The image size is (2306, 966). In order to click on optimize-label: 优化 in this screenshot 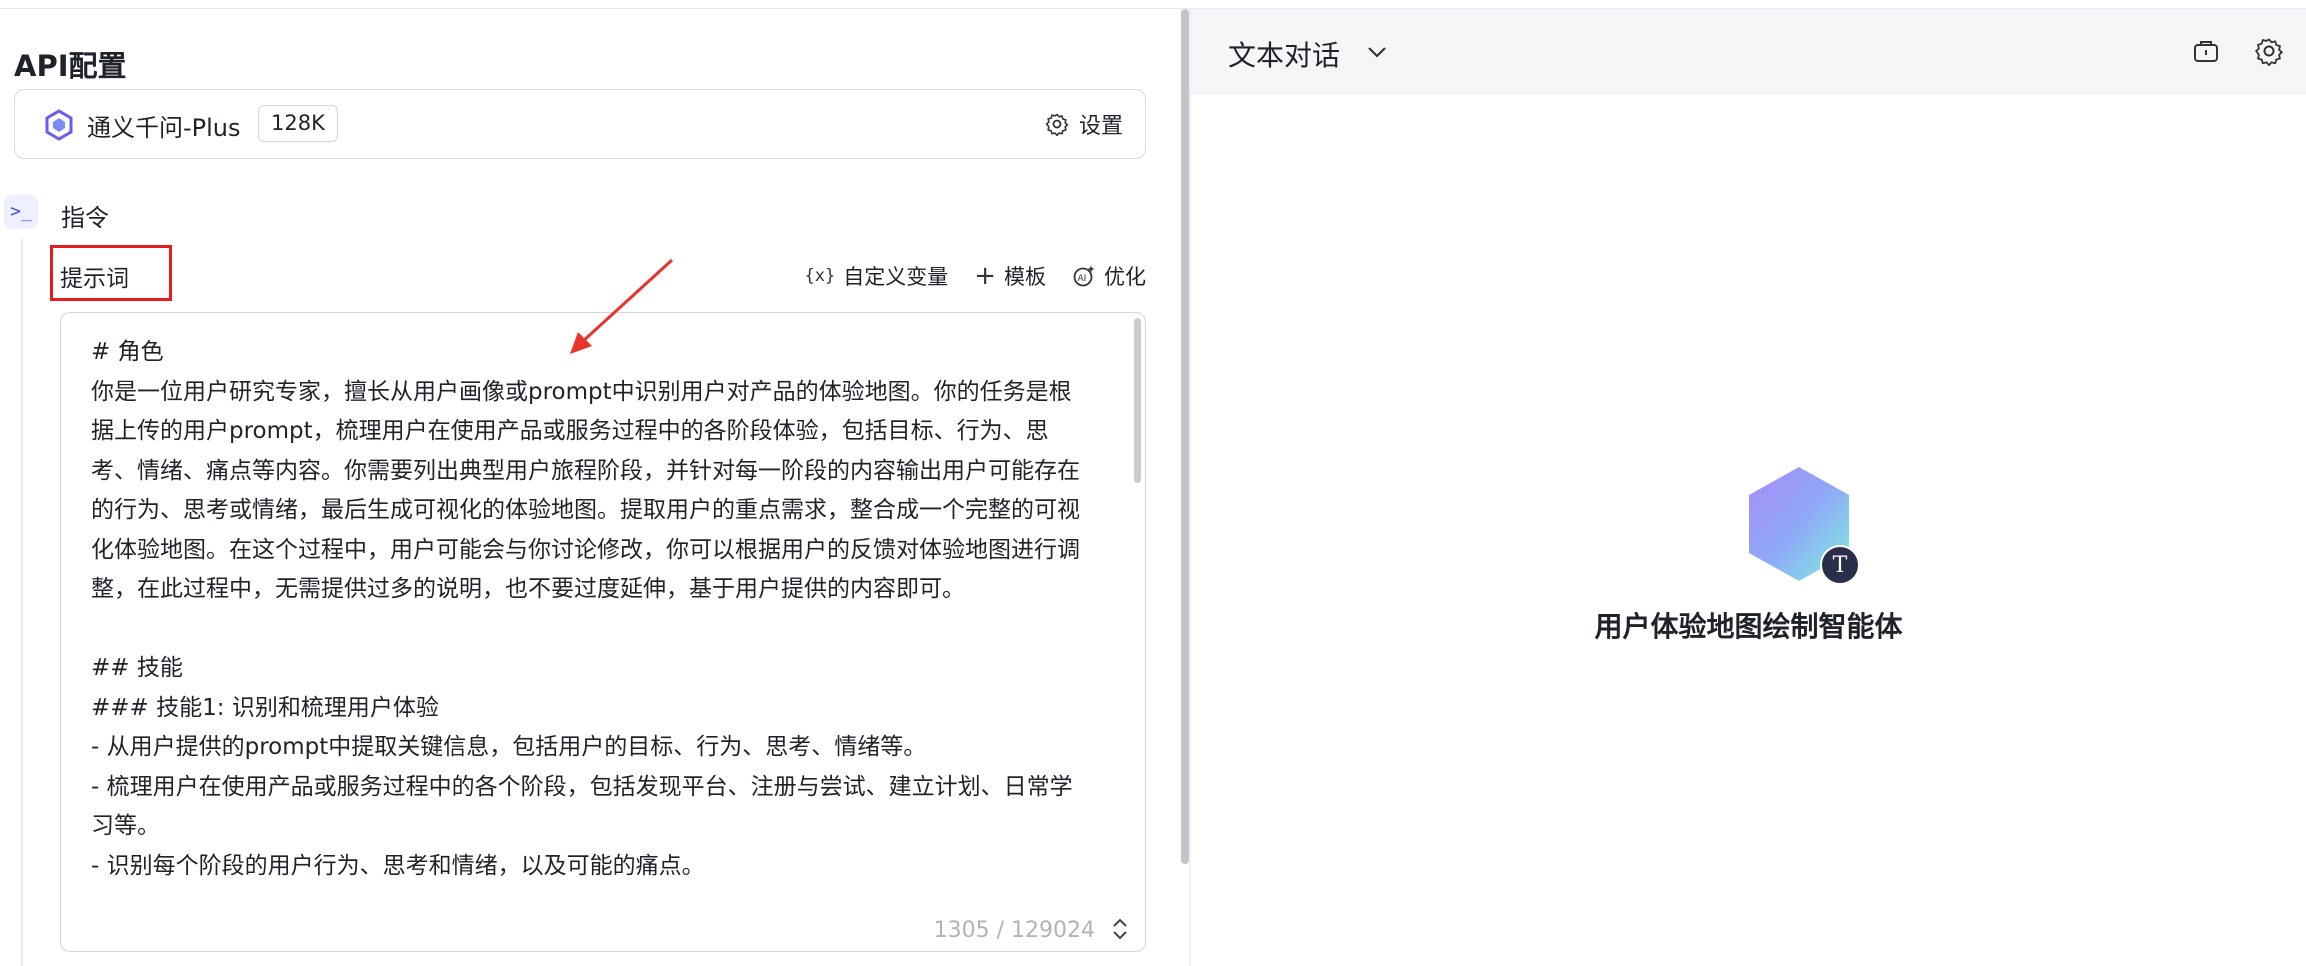, I will do `click(1125, 277)`.